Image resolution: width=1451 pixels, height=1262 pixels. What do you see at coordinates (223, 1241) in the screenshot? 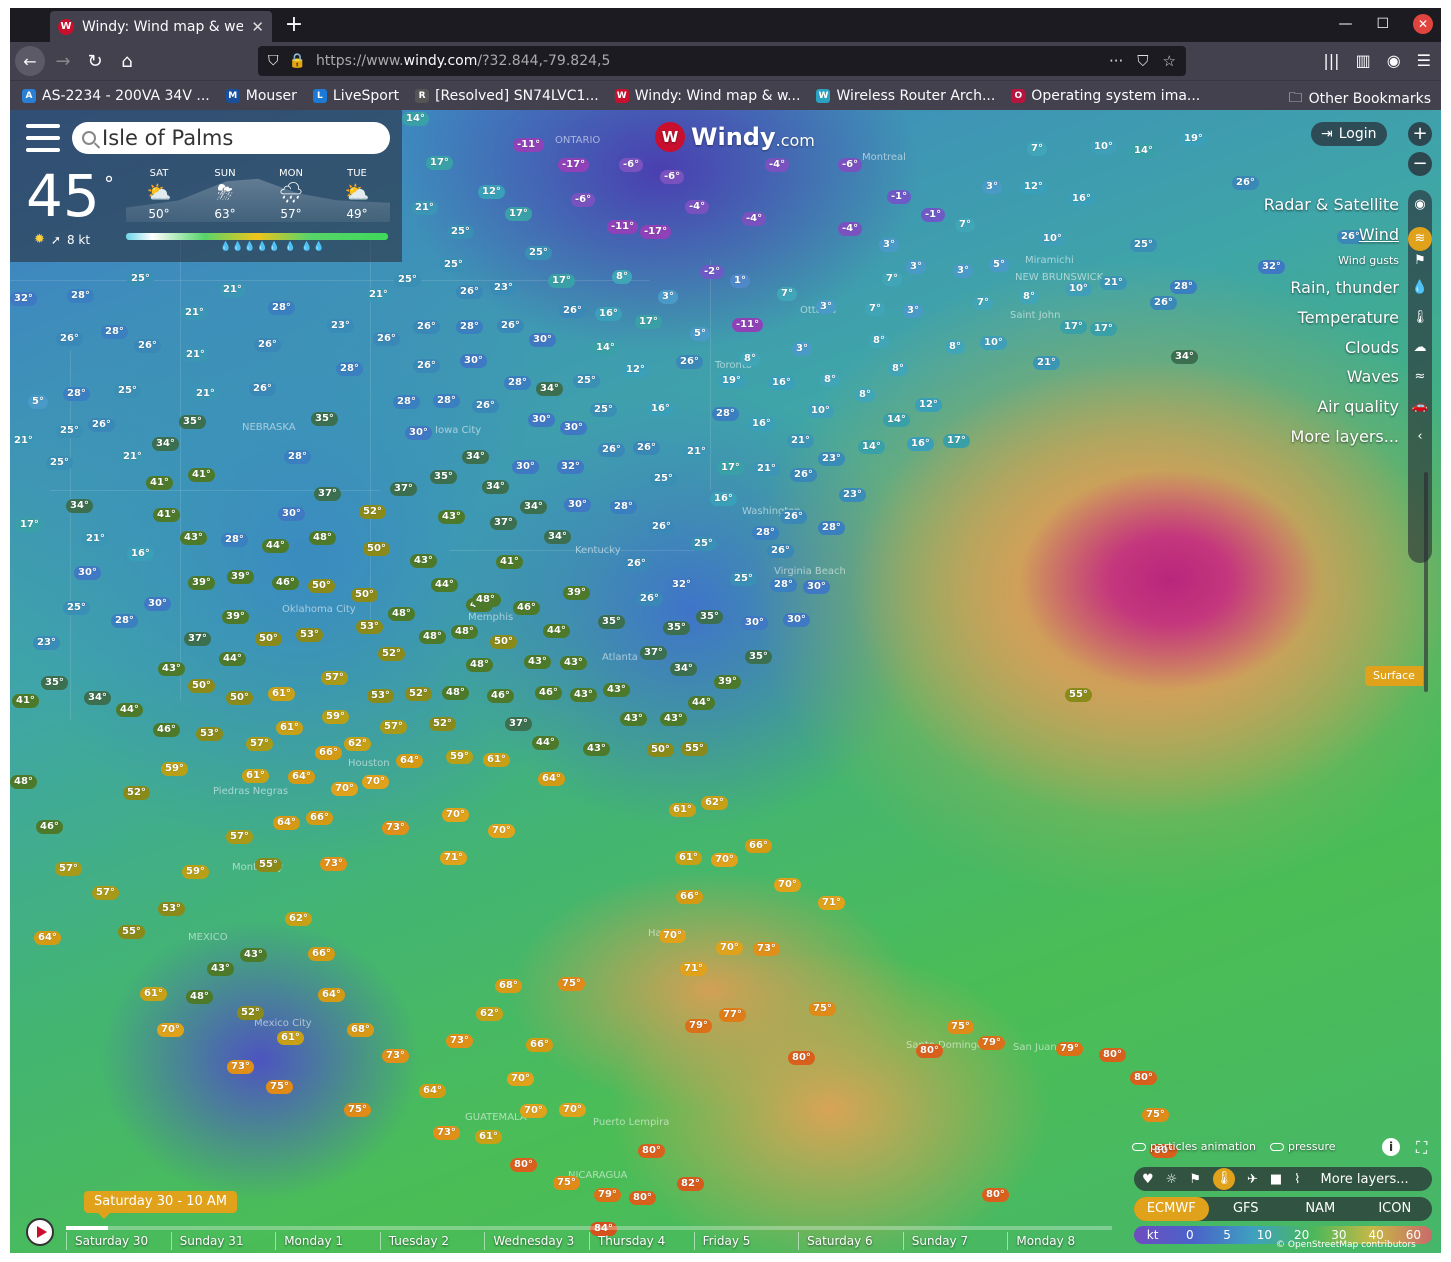
I see `timeline-day: Sunday 31` at bounding box center [223, 1241].